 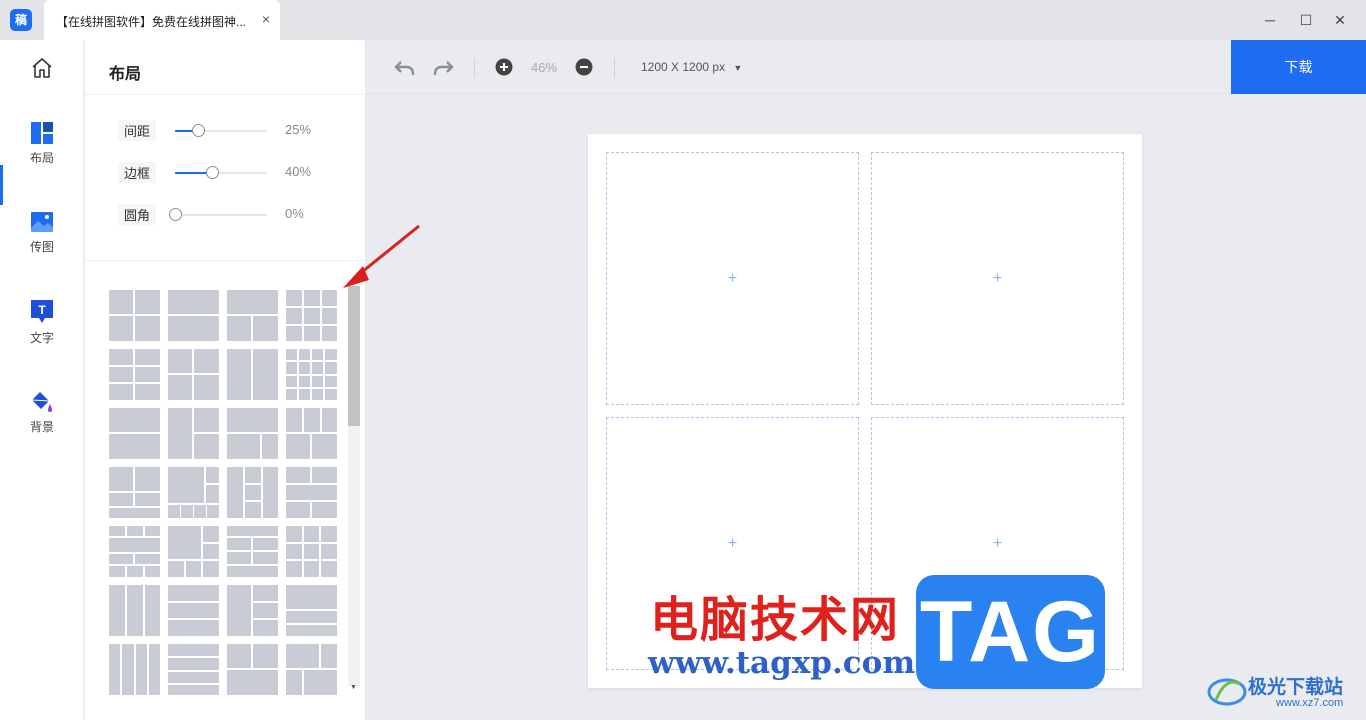 I want to click on zoom-in-button, so click(x=505, y=68).